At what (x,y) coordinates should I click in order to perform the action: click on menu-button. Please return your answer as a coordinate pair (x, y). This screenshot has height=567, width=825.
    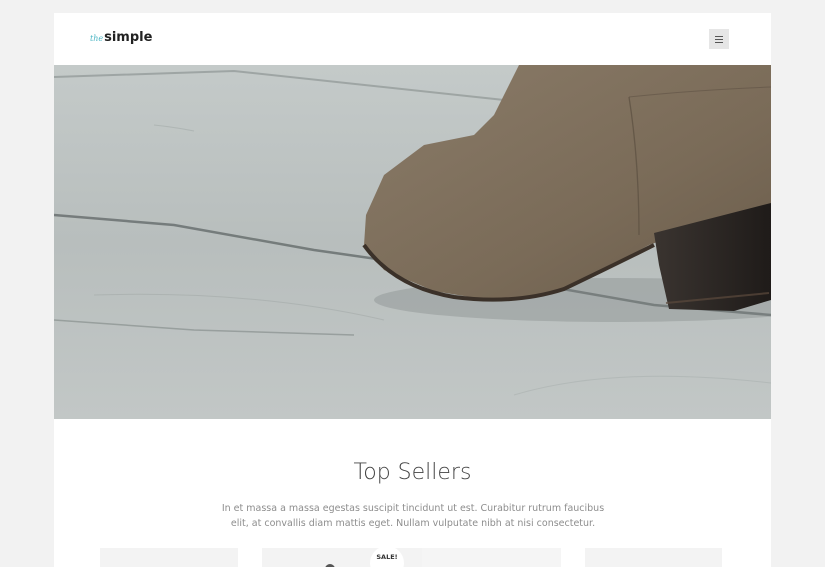
    Looking at the image, I should click on (719, 39).